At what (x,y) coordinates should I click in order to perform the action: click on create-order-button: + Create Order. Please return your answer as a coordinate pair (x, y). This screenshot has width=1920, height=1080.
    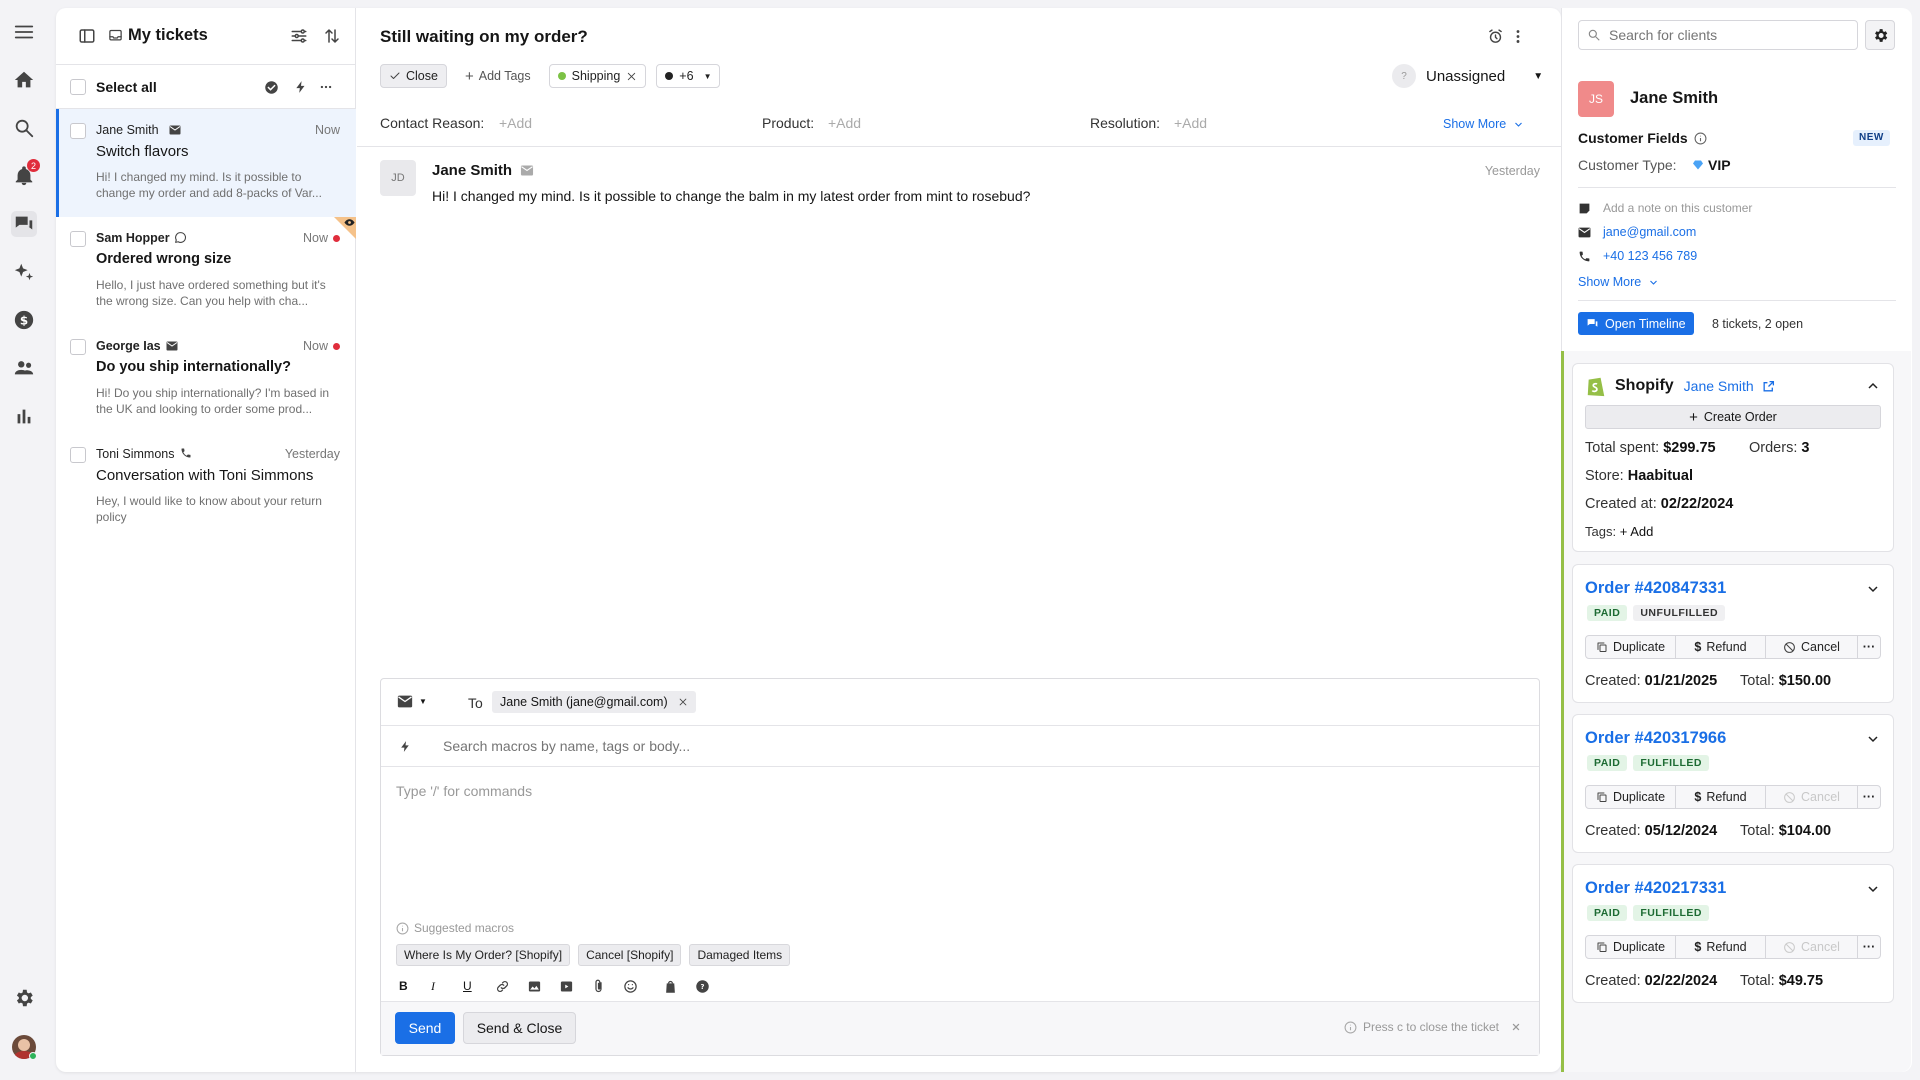
    Looking at the image, I should click on (1733, 417).